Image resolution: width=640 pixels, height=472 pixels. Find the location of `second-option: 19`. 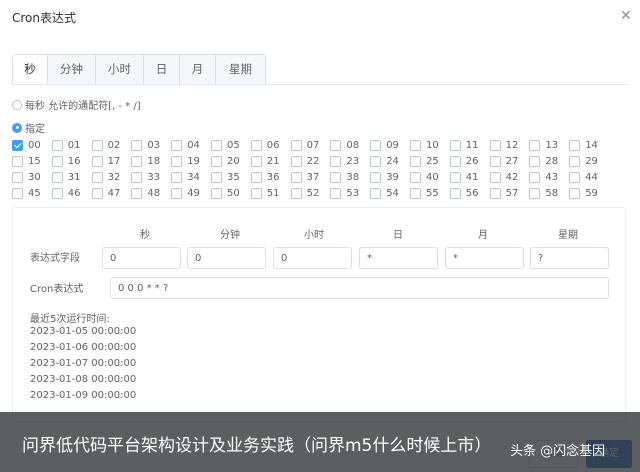

second-option: 19 is located at coordinates (191, 161).